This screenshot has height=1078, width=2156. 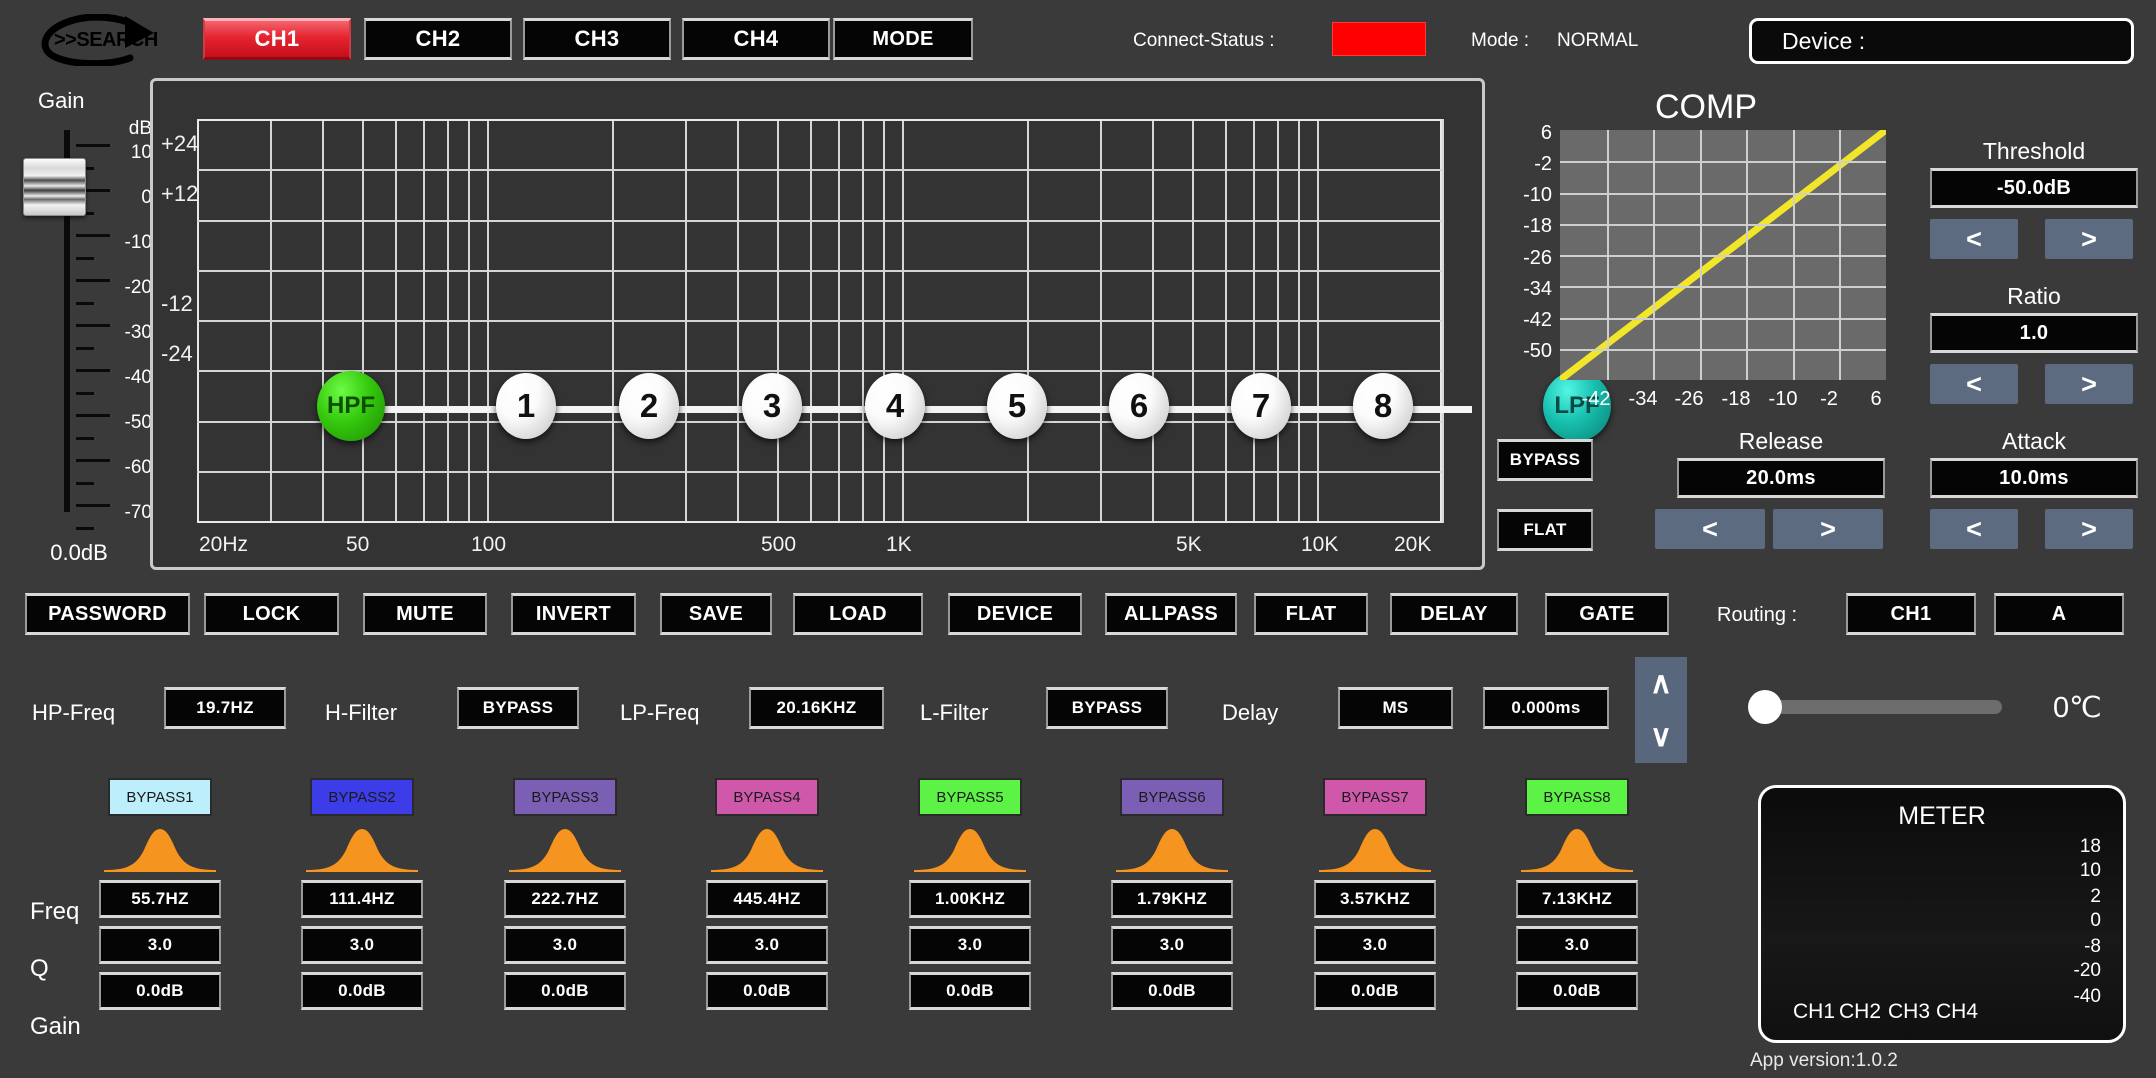 What do you see at coordinates (2089, 239) in the screenshot?
I see `threshold-increment-button: >` at bounding box center [2089, 239].